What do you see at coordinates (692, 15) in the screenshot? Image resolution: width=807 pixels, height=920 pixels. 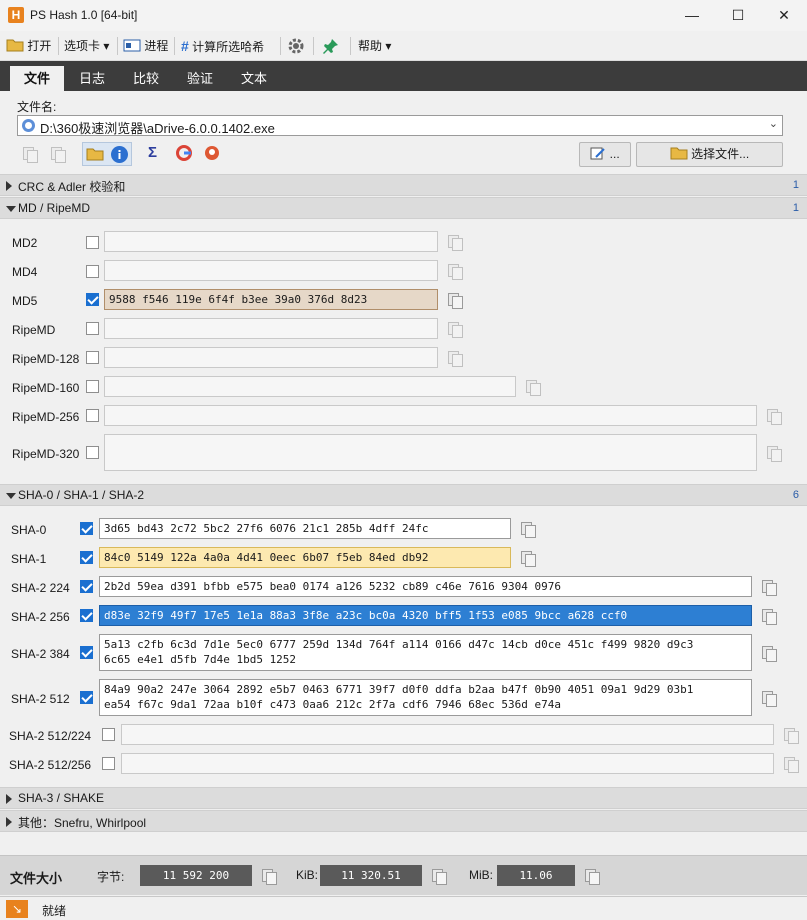 I see `minimize-button: —` at bounding box center [692, 15].